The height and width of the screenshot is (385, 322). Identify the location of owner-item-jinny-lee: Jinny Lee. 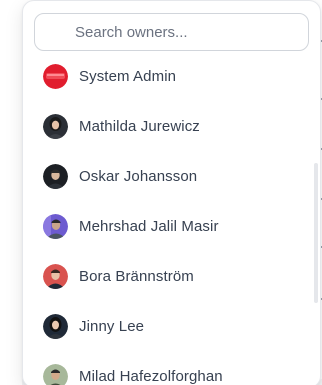
(168, 326).